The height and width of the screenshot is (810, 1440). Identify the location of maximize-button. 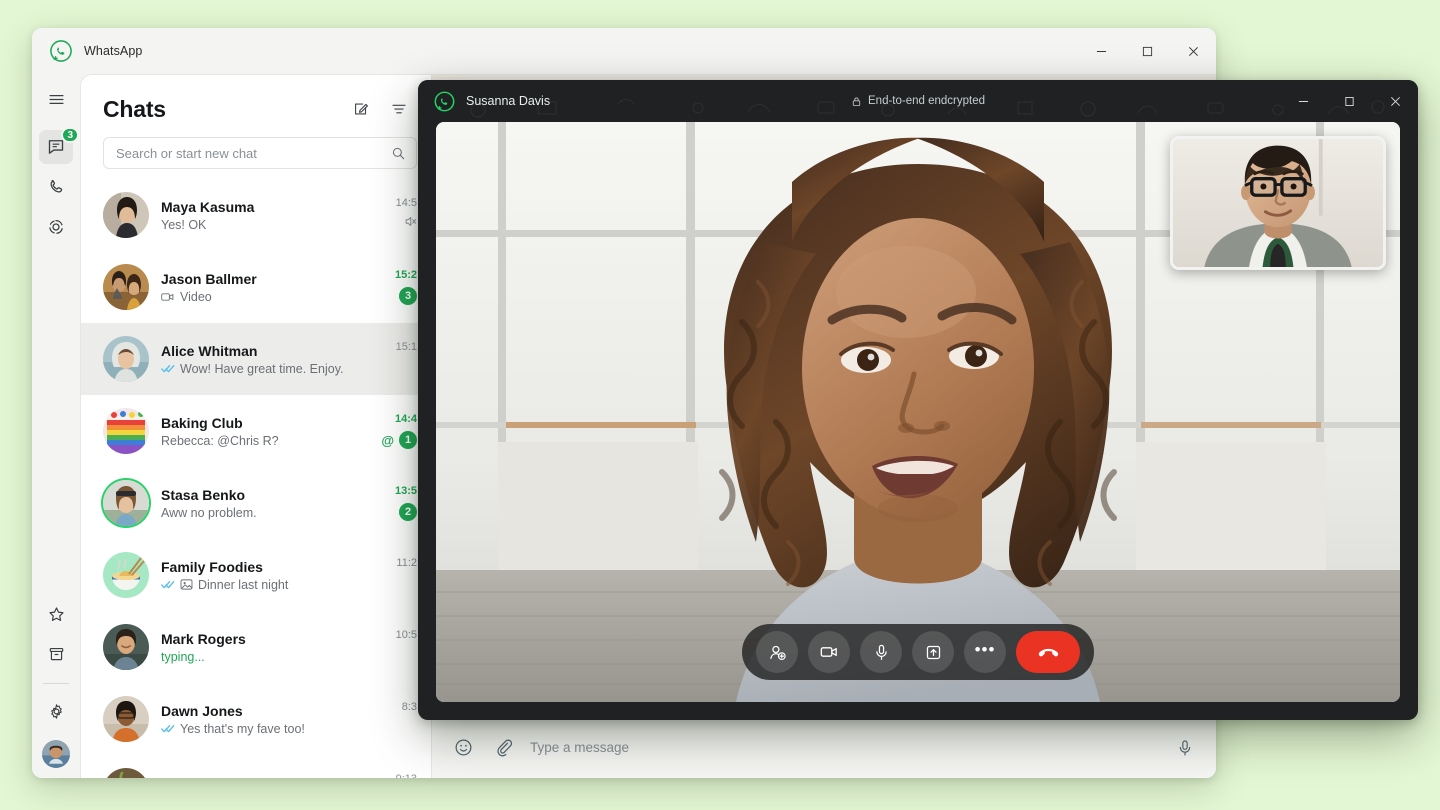
(1147, 51).